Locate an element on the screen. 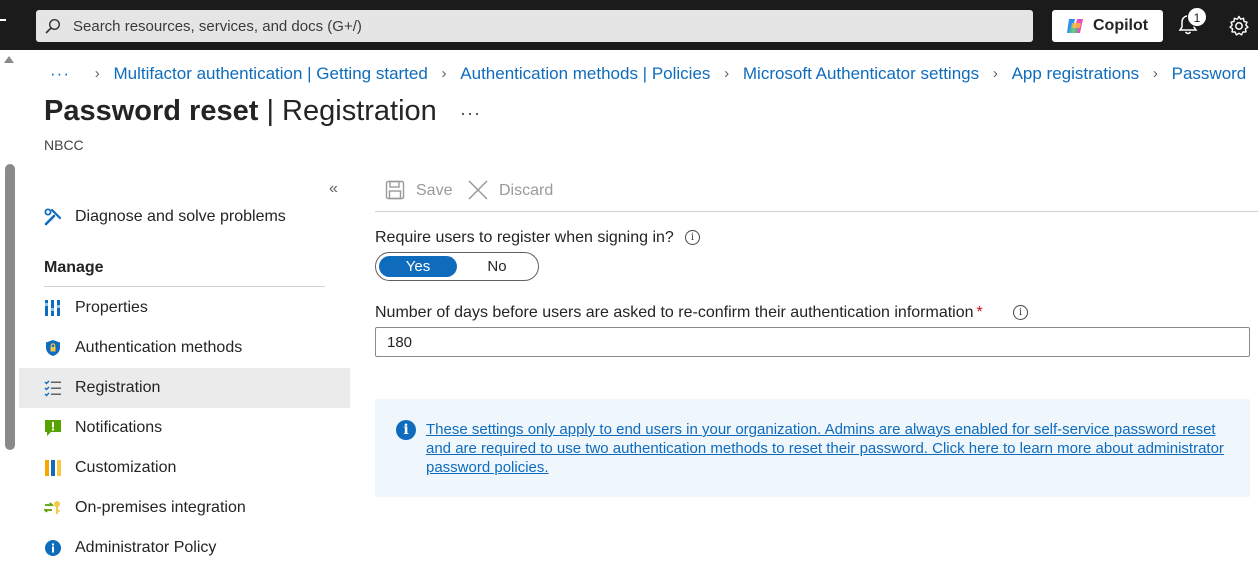 Image resolution: width=1258 pixels, height=586 pixels. breadcrumb-item-password: Password is located at coordinates (1209, 74).